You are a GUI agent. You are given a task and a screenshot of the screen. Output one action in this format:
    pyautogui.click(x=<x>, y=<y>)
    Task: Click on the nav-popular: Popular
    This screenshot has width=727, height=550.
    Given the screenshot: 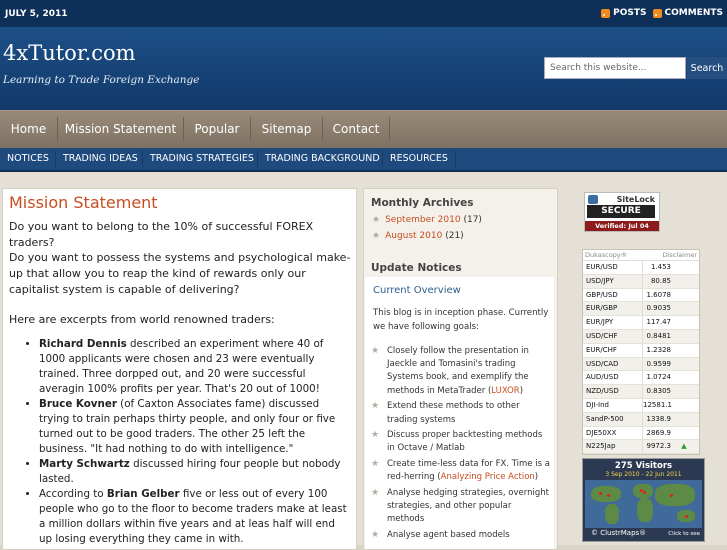 What is the action you would take?
    pyautogui.click(x=217, y=129)
    